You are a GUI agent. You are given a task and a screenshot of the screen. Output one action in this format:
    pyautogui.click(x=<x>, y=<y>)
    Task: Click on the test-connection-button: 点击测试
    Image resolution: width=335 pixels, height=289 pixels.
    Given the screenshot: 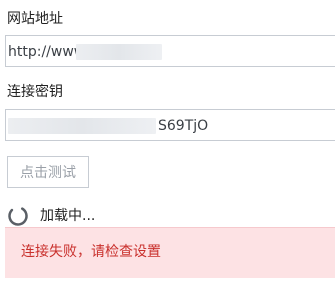 What is the action you would take?
    pyautogui.click(x=48, y=172)
    